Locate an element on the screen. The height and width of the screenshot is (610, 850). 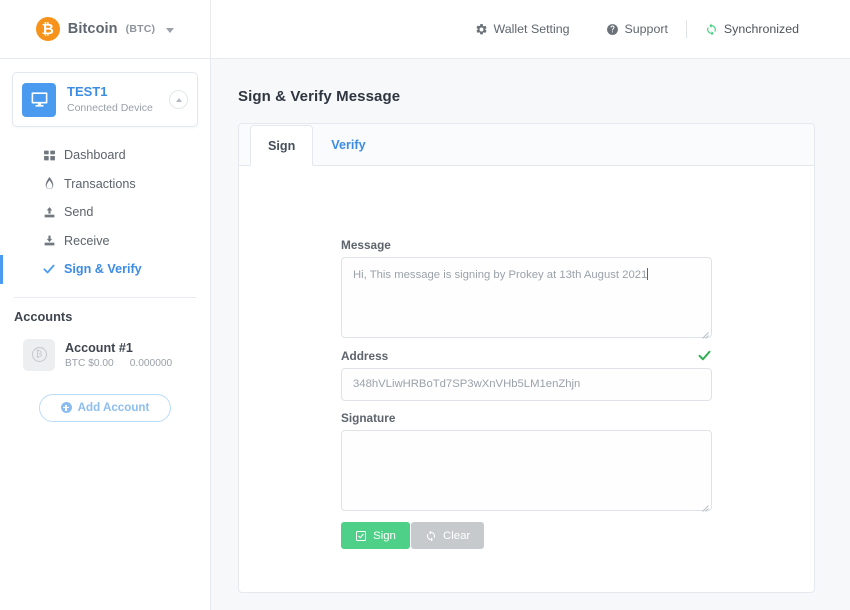
address-label-row: Address is located at coordinates (526, 355).